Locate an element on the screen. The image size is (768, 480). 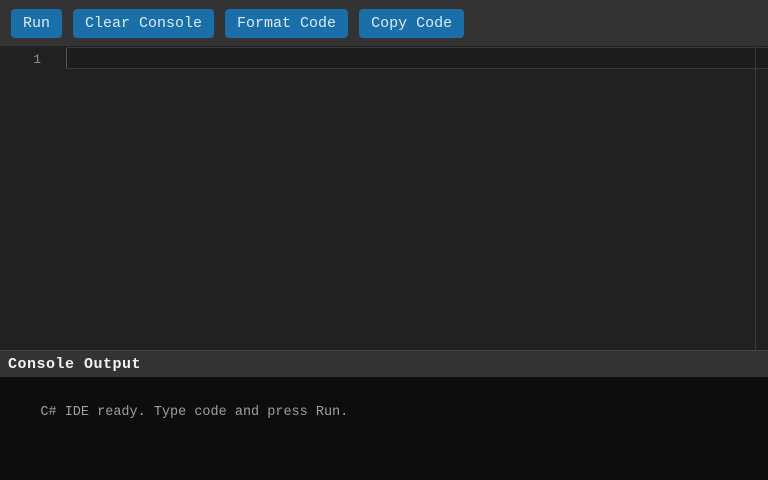
clear-console-button: Clear Console is located at coordinates (144, 23).